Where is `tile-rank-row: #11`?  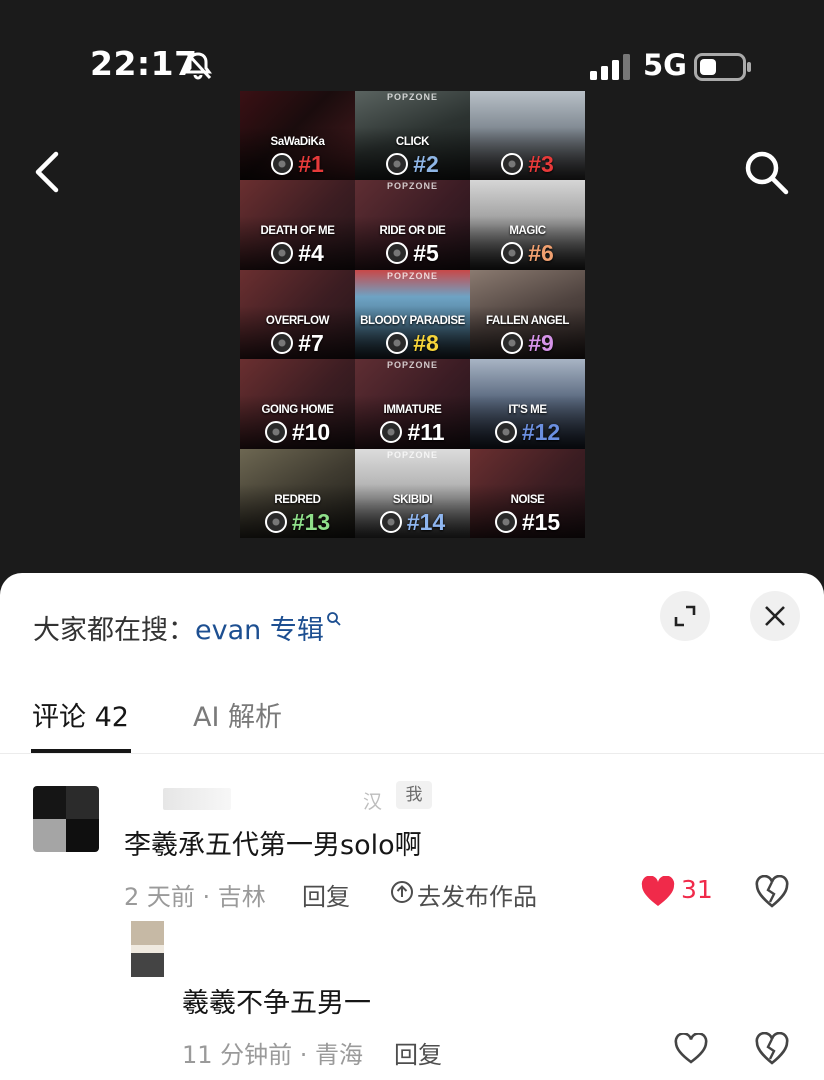
tile-rank-row: #11 is located at coordinates (412, 432).